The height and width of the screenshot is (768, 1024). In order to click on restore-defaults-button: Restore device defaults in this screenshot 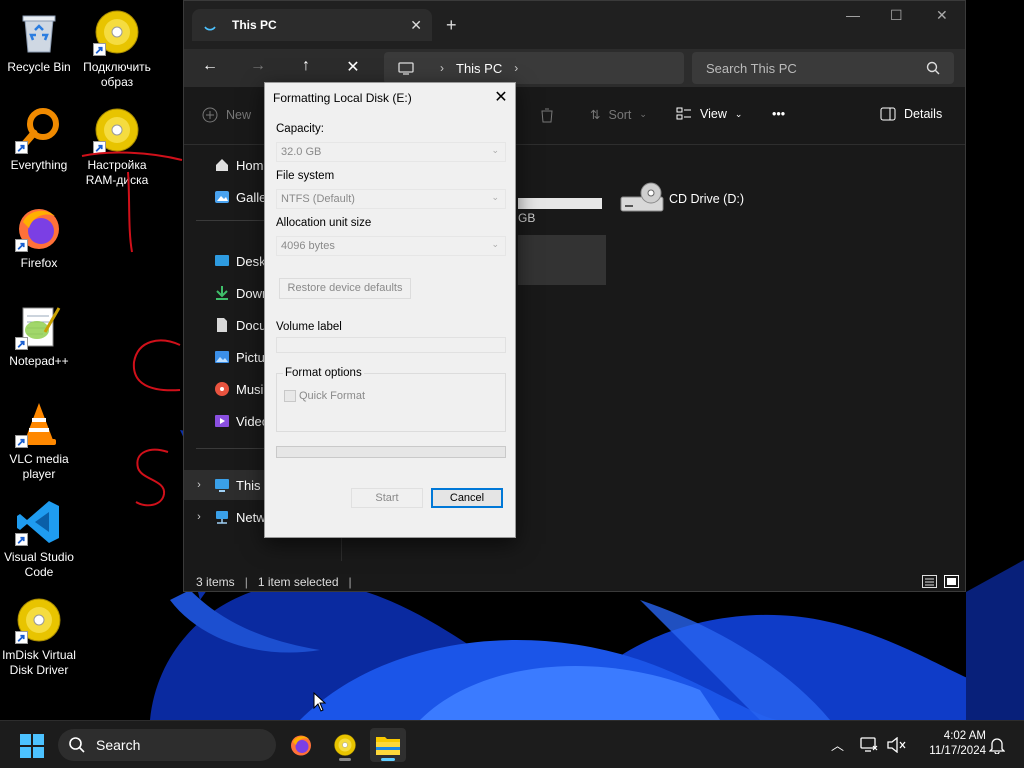, I will do `click(345, 288)`.